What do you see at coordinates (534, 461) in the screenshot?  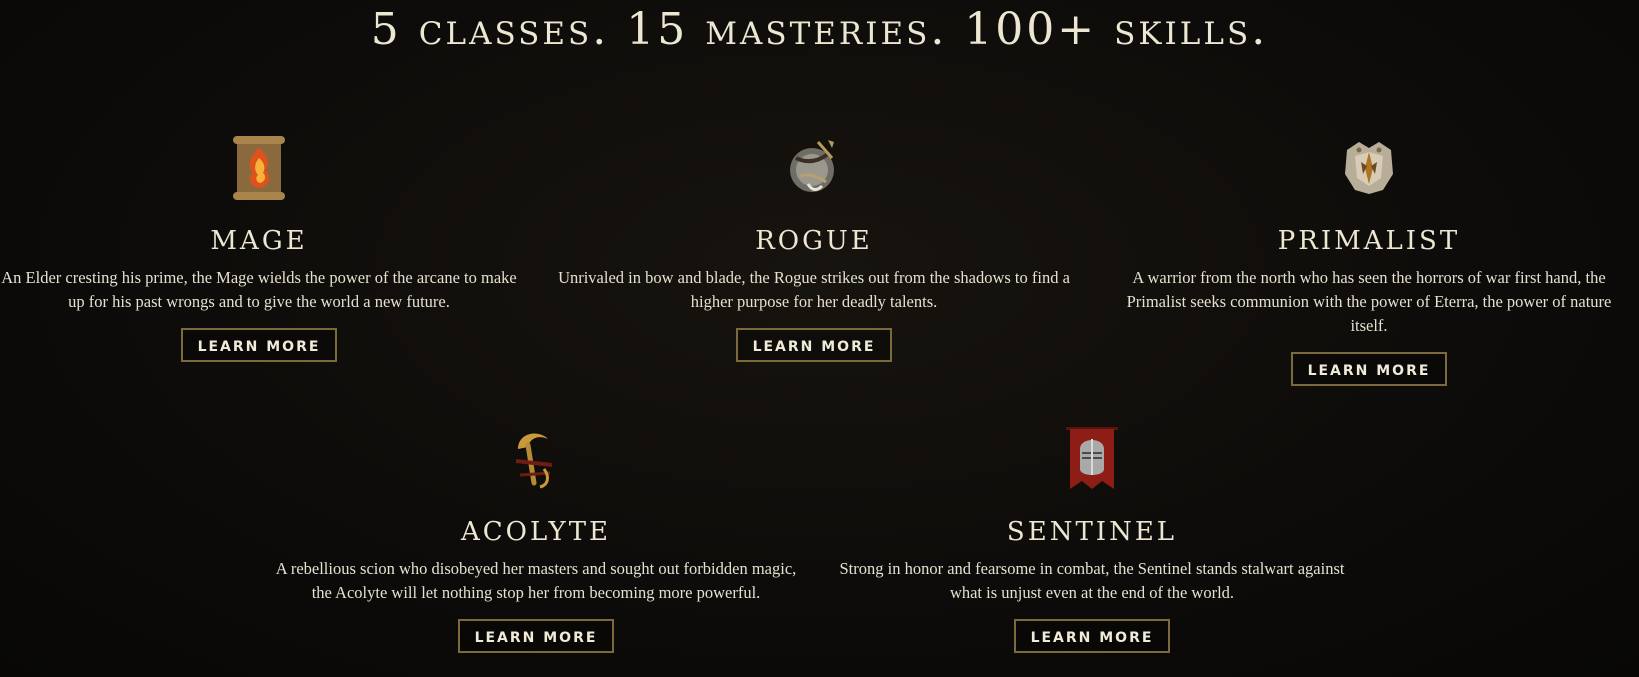 I see `acolyte-sickle-icon` at bounding box center [534, 461].